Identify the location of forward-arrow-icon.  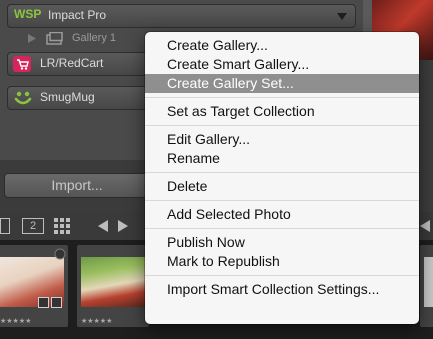
(124, 226).